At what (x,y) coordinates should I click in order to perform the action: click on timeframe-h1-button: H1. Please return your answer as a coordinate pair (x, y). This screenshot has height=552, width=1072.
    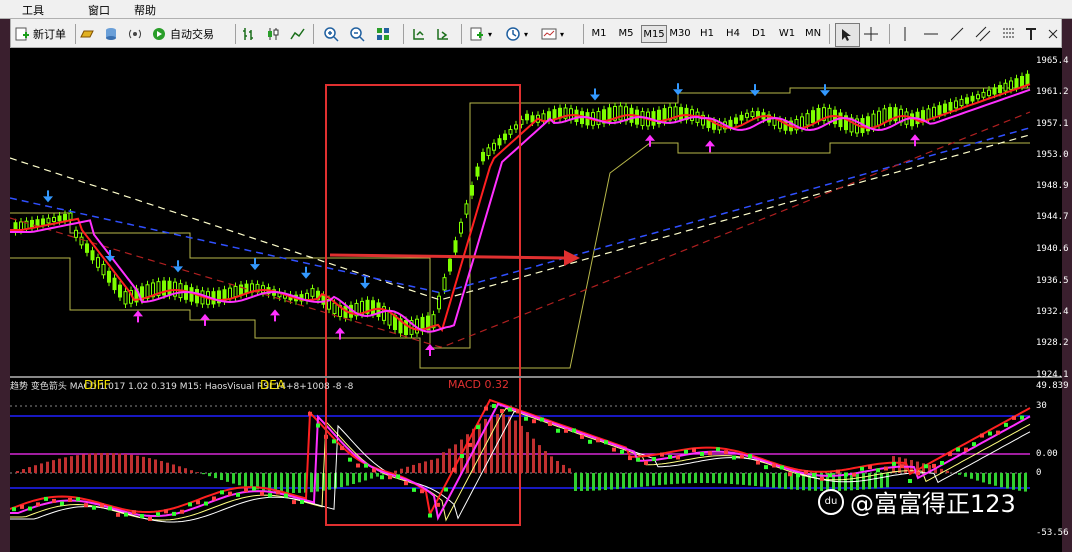
    Looking at the image, I should click on (707, 34).